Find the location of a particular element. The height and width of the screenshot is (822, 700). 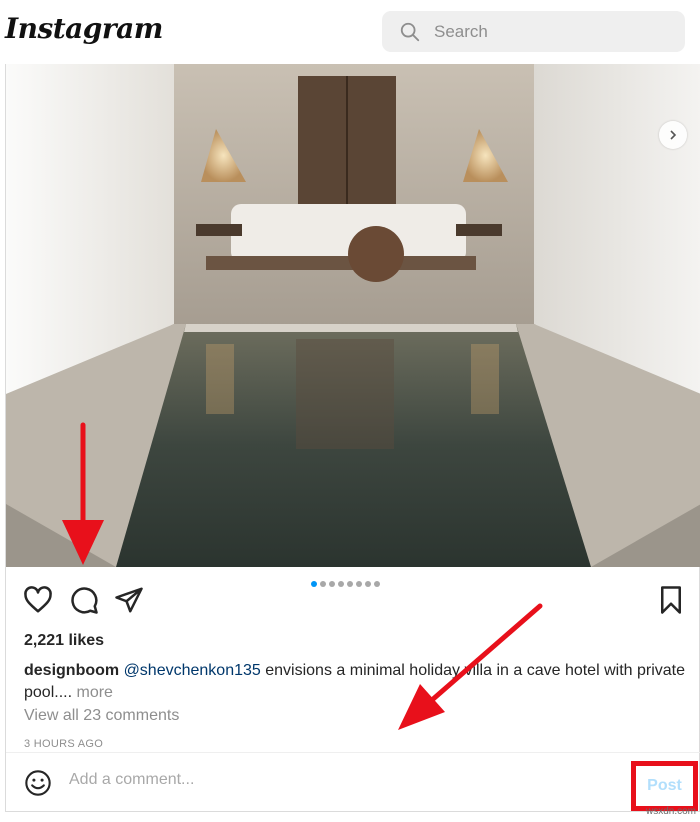

top-header: Instagram is located at coordinates (350, 32).